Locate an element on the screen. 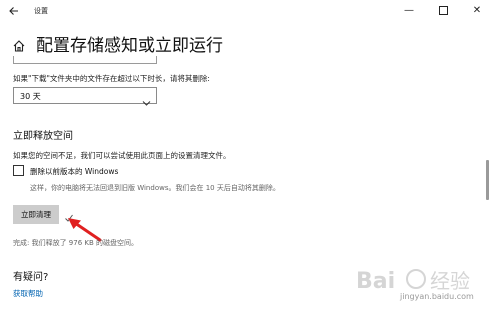 This screenshot has height=310, width=500. minimize-icon: — is located at coordinates (409, 11).